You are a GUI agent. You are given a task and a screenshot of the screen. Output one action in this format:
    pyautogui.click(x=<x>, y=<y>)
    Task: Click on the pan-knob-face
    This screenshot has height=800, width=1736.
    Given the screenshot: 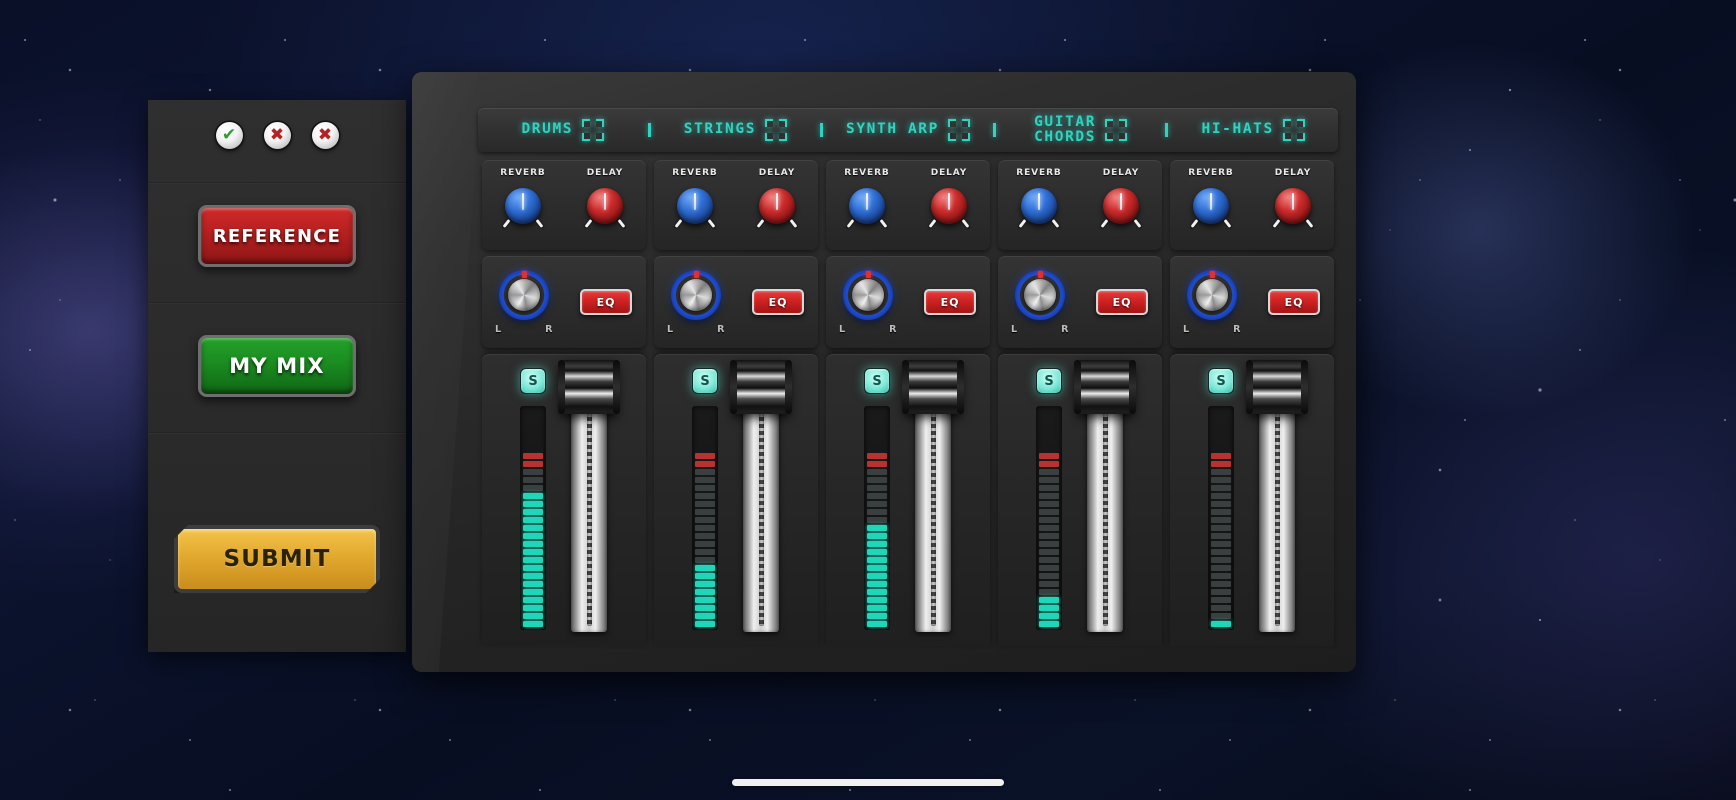 What is the action you would take?
    pyautogui.click(x=524, y=294)
    